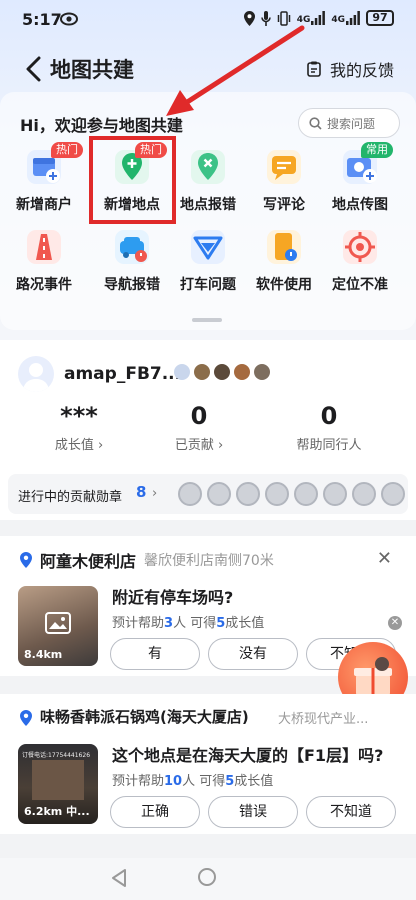  I want to click on stat-label: 帮助同行人, so click(329, 445).